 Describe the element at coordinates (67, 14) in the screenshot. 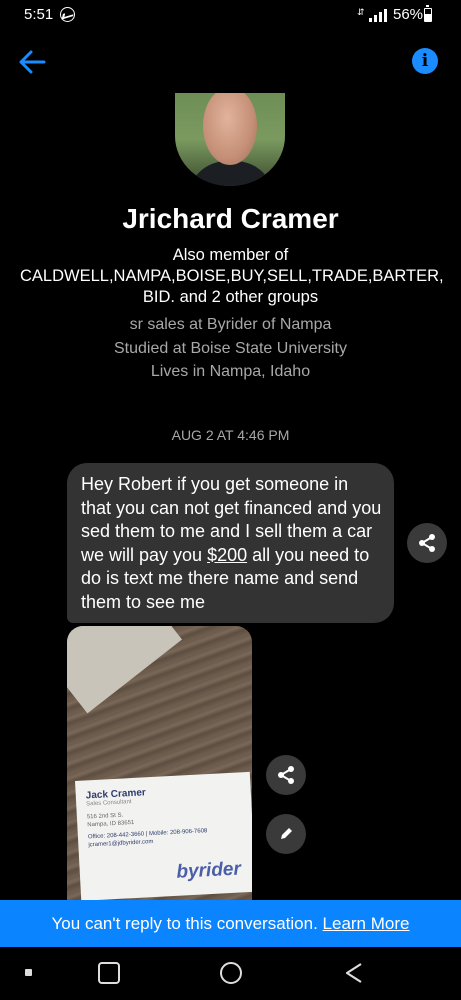

I see `messenger-notification-icon` at that location.